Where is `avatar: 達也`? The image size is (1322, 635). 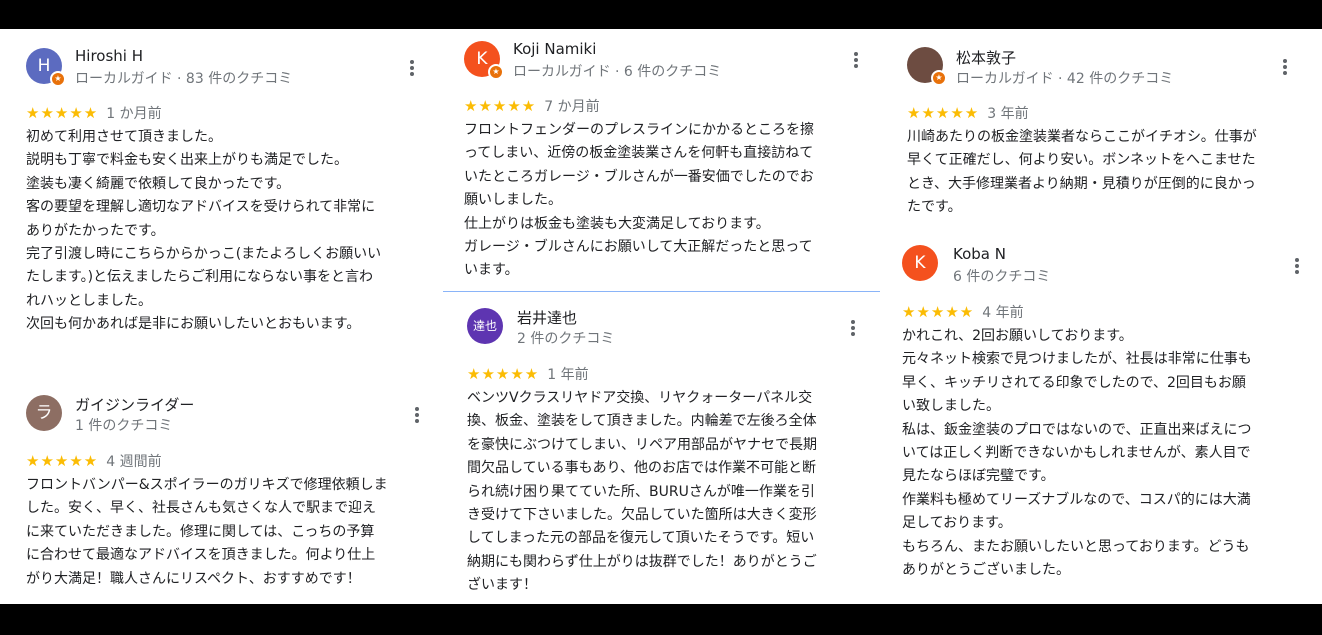 avatar: 達也 is located at coordinates (485, 326).